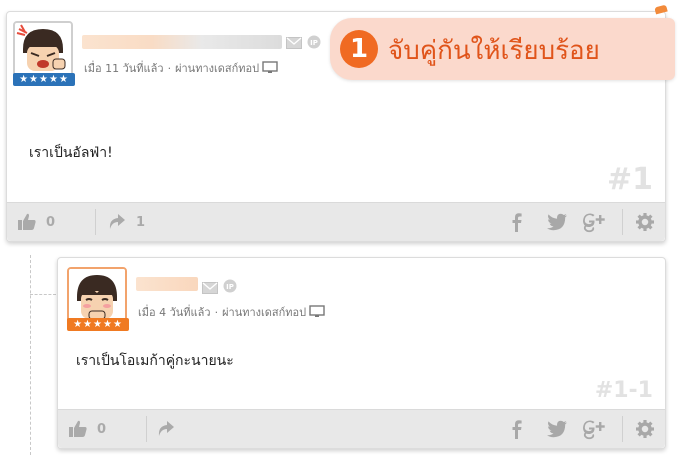  I want to click on step-banner: 1 จับคู่กันให้เรียบร้อย, so click(502, 49).